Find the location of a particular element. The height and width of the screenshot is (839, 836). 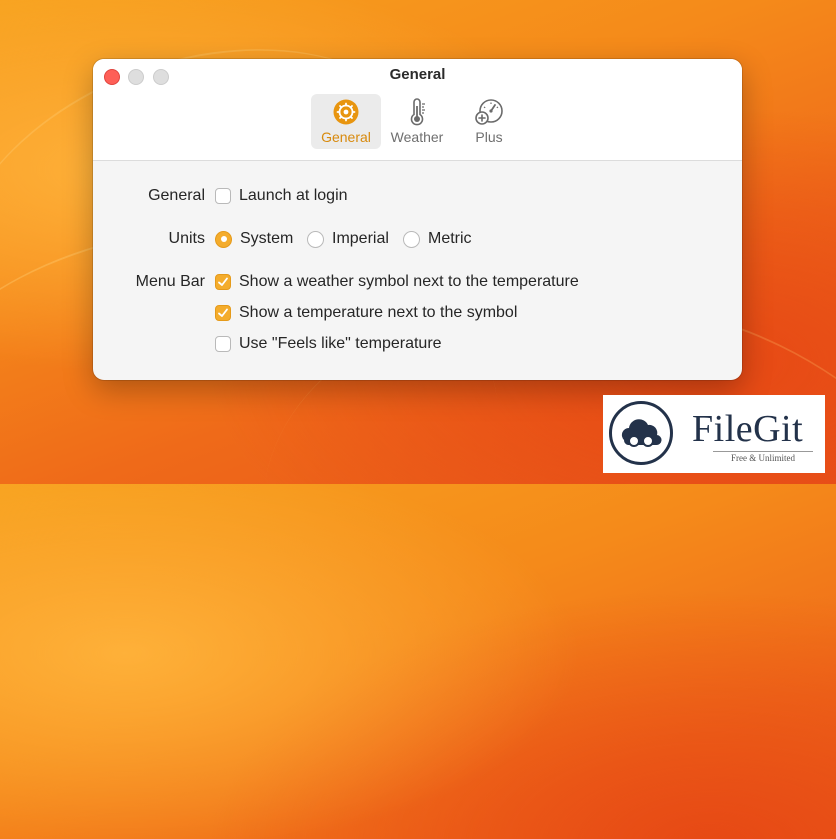

window-toolbar: General General Weather Plus is located at coordinates (417, 110).